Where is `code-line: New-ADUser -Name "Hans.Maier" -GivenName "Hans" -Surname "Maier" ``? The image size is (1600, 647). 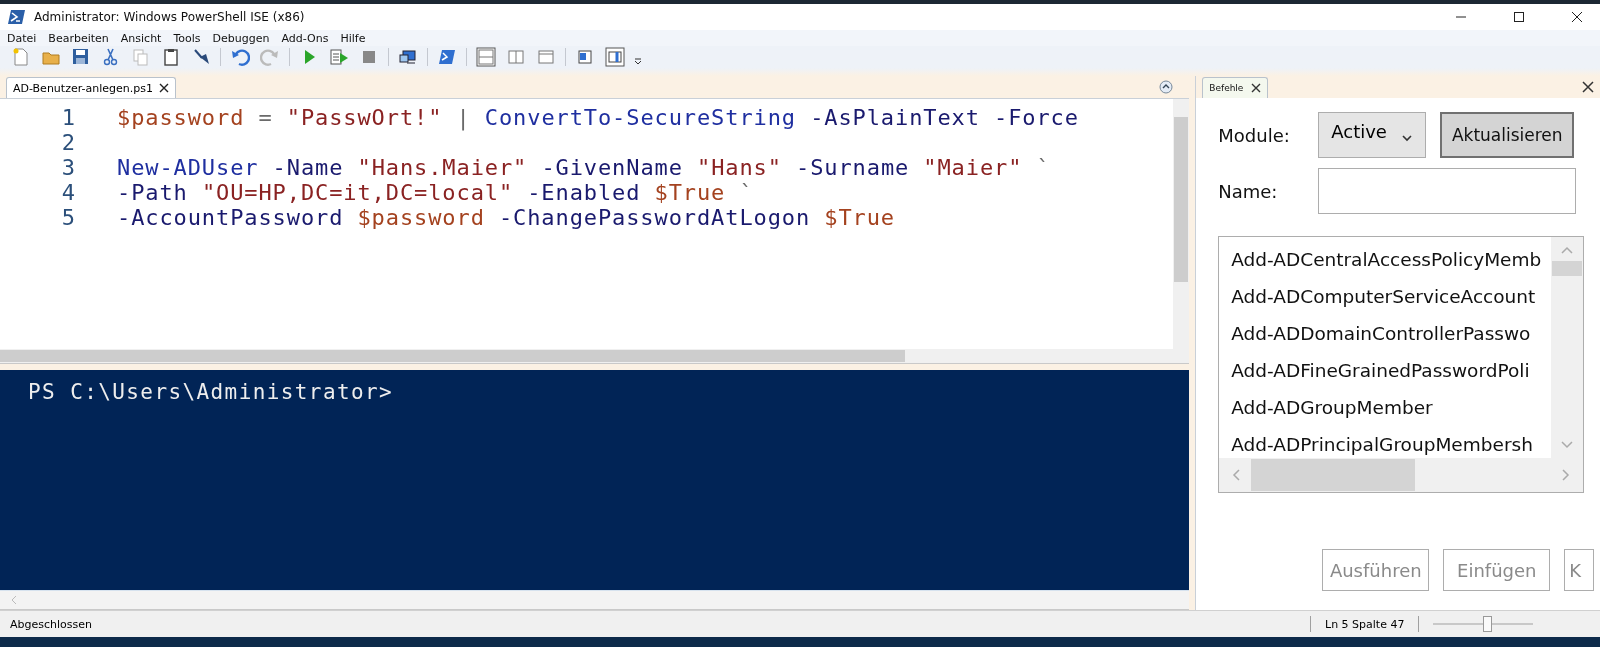 code-line: New-ADUser -Name "Hans.Maier" -GivenName "Hans" -Surname "Maier" ` is located at coordinates (584, 167).